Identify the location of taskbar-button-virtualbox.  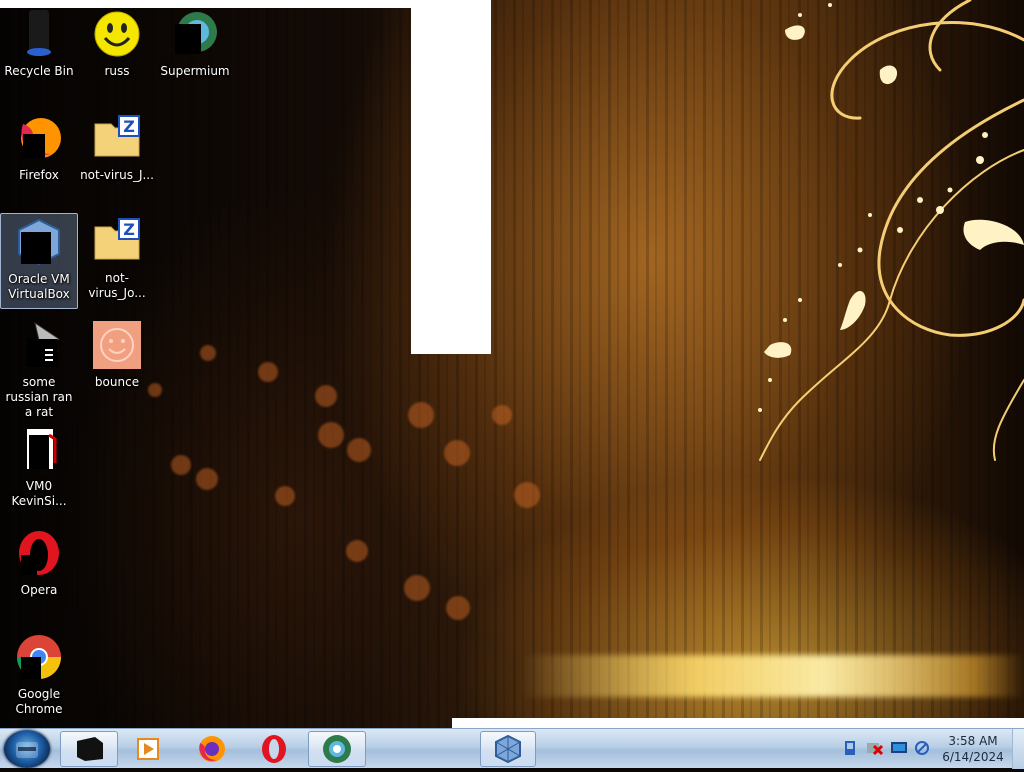
(508, 749).